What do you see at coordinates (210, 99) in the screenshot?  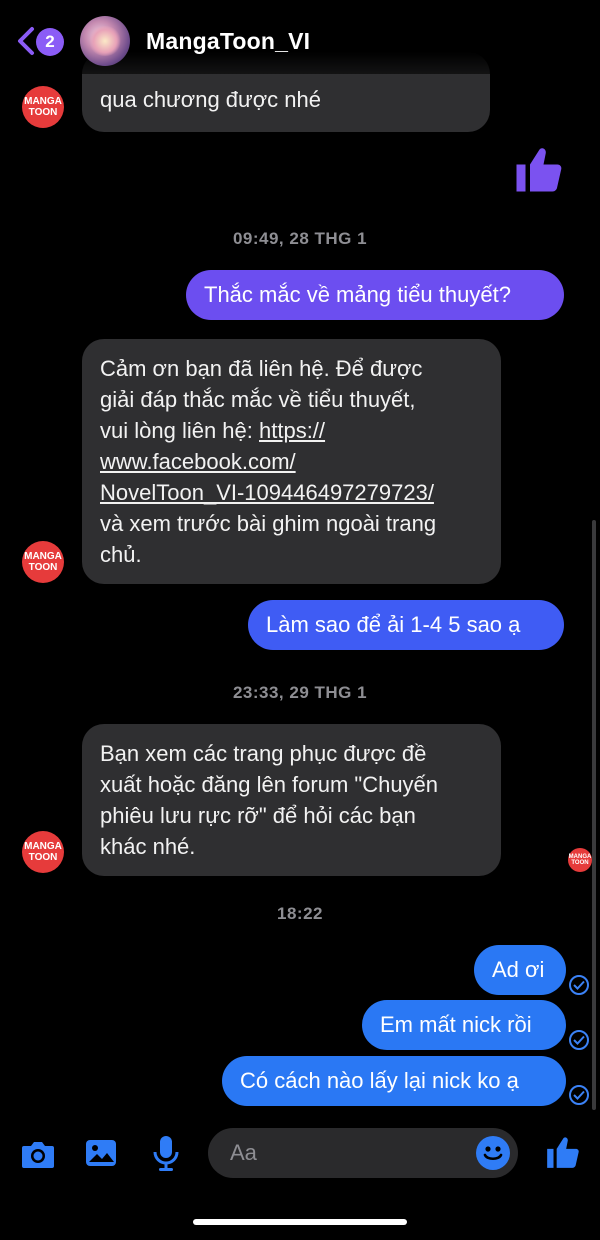 I see `message-text: qua chương được nhé` at bounding box center [210, 99].